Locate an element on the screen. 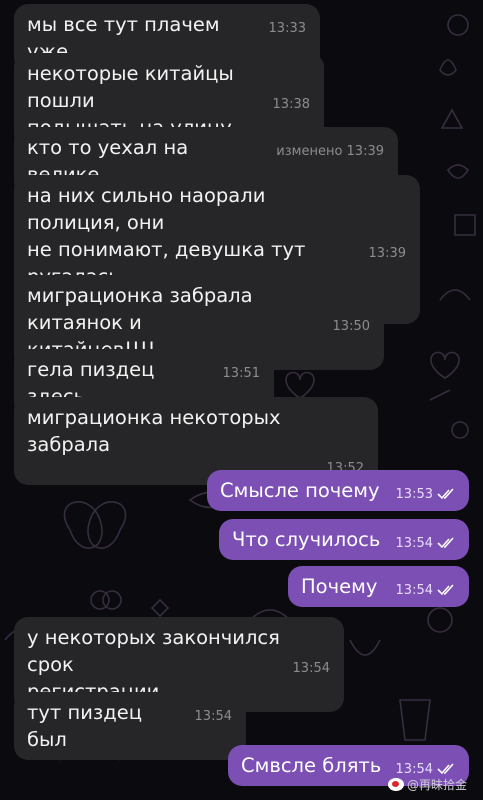  message-bubble-outgoing: 13:53 Смысле почему is located at coordinates (338, 490).